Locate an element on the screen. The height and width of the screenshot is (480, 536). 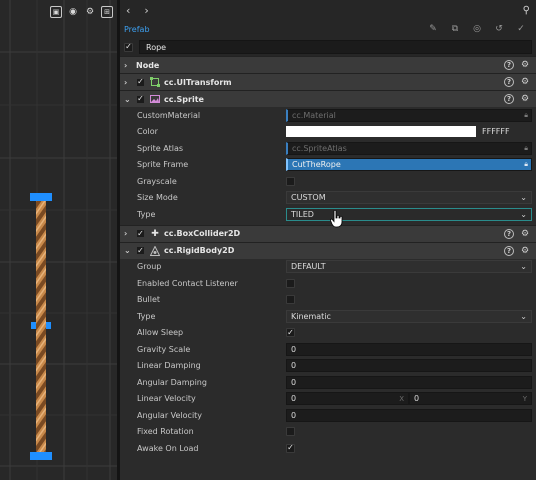
color-hex: FFFFFF is located at coordinates (496, 131).